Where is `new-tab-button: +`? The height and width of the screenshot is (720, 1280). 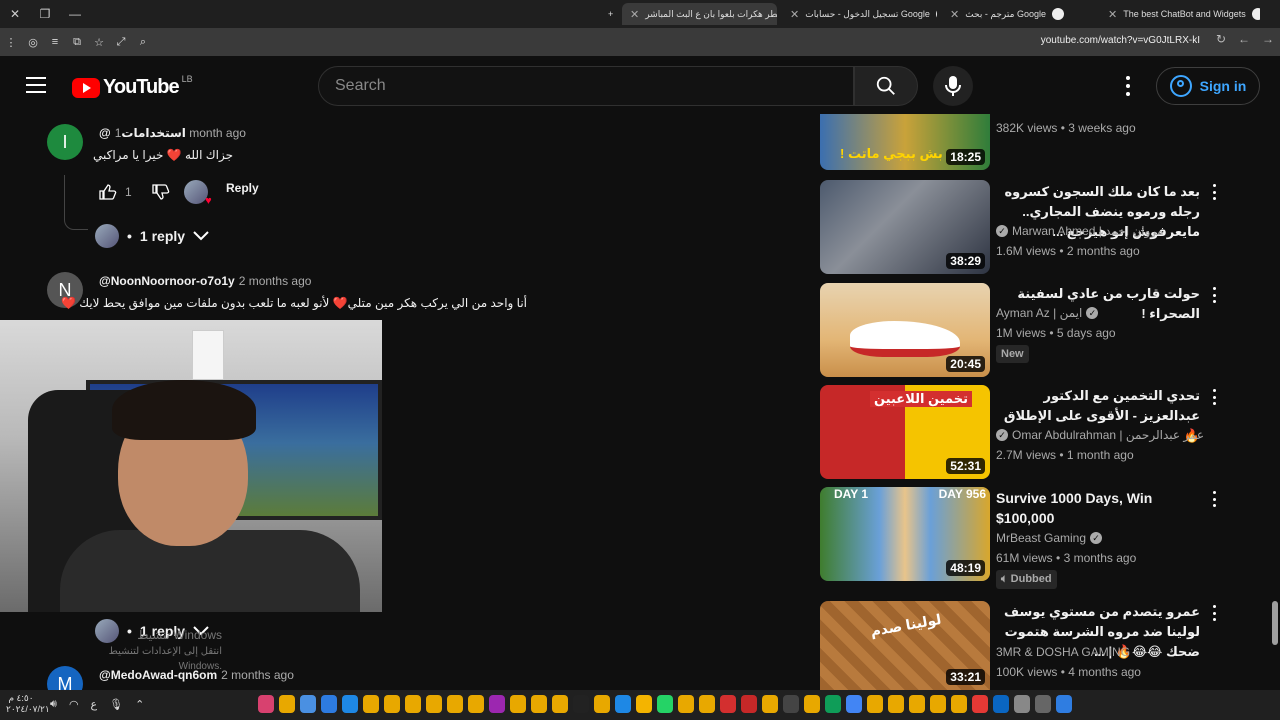 new-tab-button: + is located at coordinates (610, 14).